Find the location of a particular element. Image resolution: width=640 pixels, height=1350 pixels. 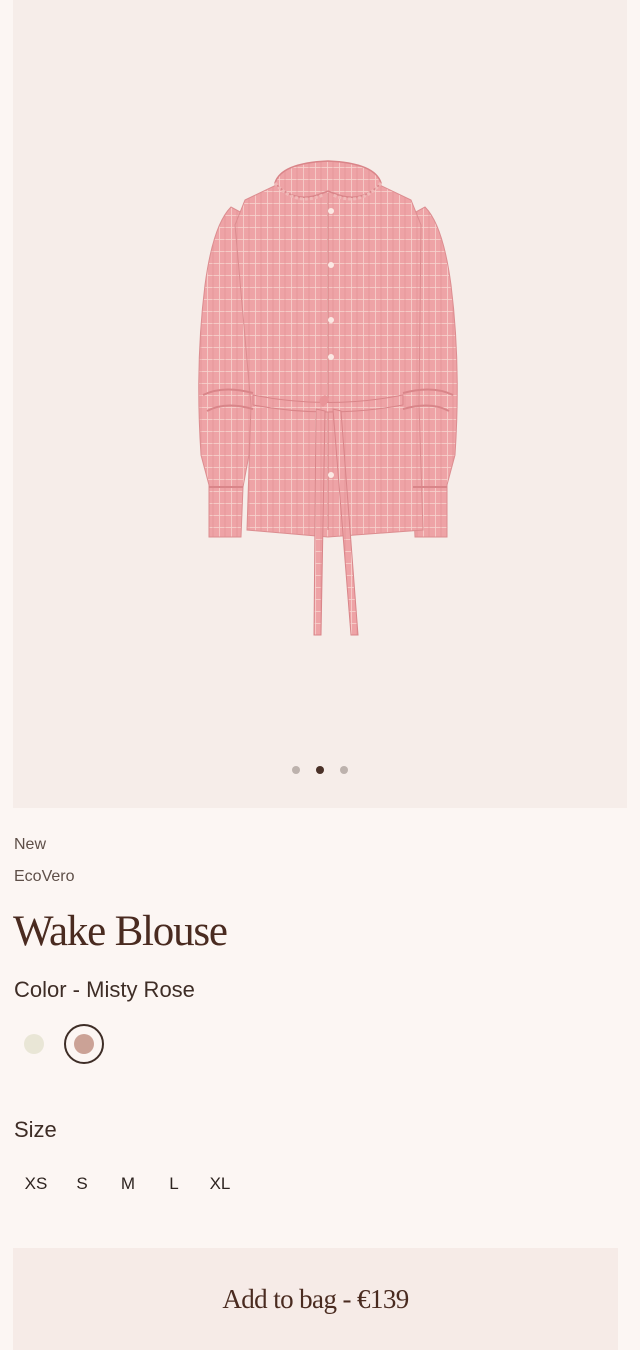

swatch-misty-rose-dot is located at coordinates (84, 1044).